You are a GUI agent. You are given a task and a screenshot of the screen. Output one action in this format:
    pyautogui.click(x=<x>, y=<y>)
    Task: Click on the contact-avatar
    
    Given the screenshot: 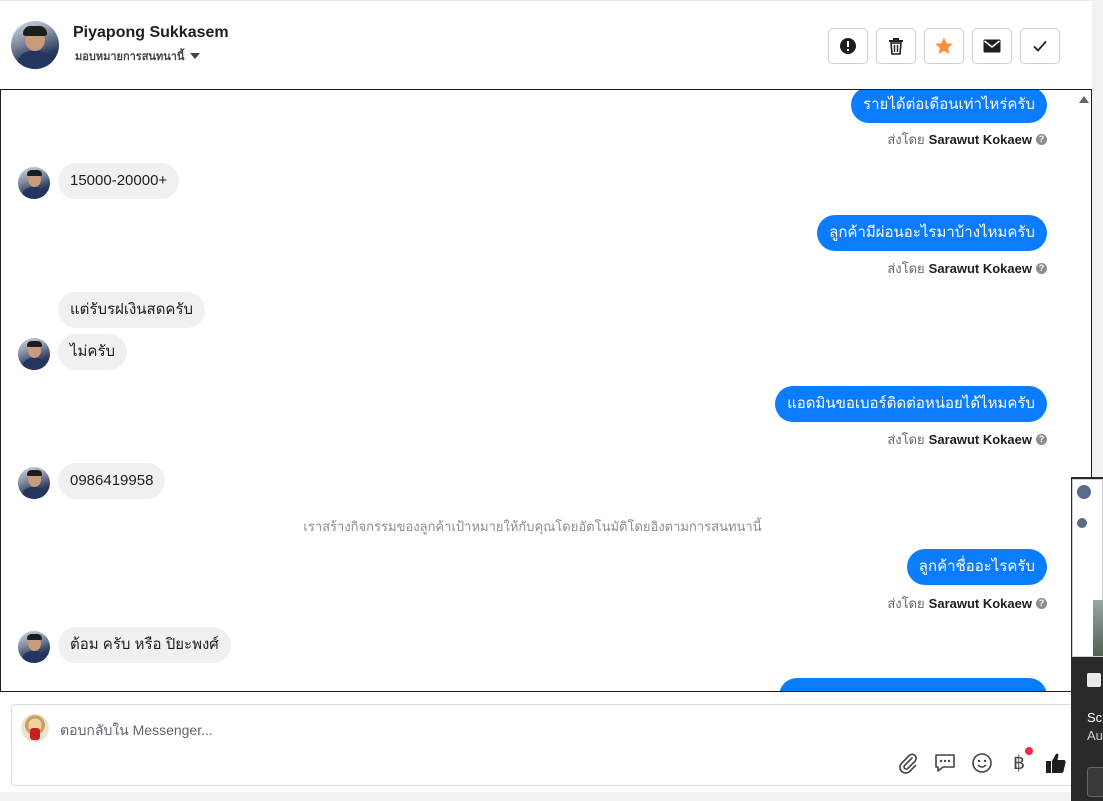 What is the action you would take?
    pyautogui.click(x=35, y=45)
    